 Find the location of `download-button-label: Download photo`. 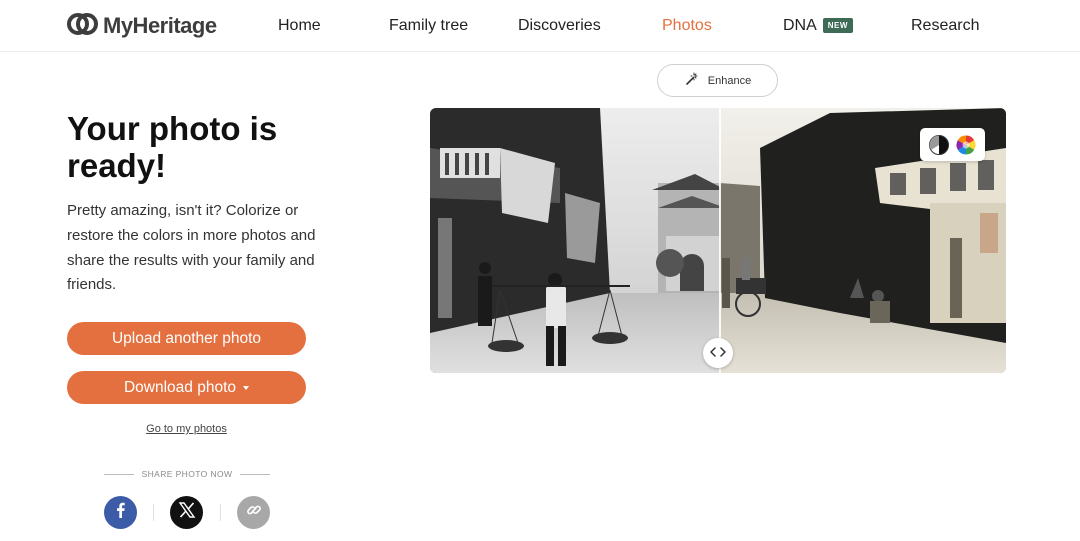

download-button-label: Download photo is located at coordinates (180, 387).